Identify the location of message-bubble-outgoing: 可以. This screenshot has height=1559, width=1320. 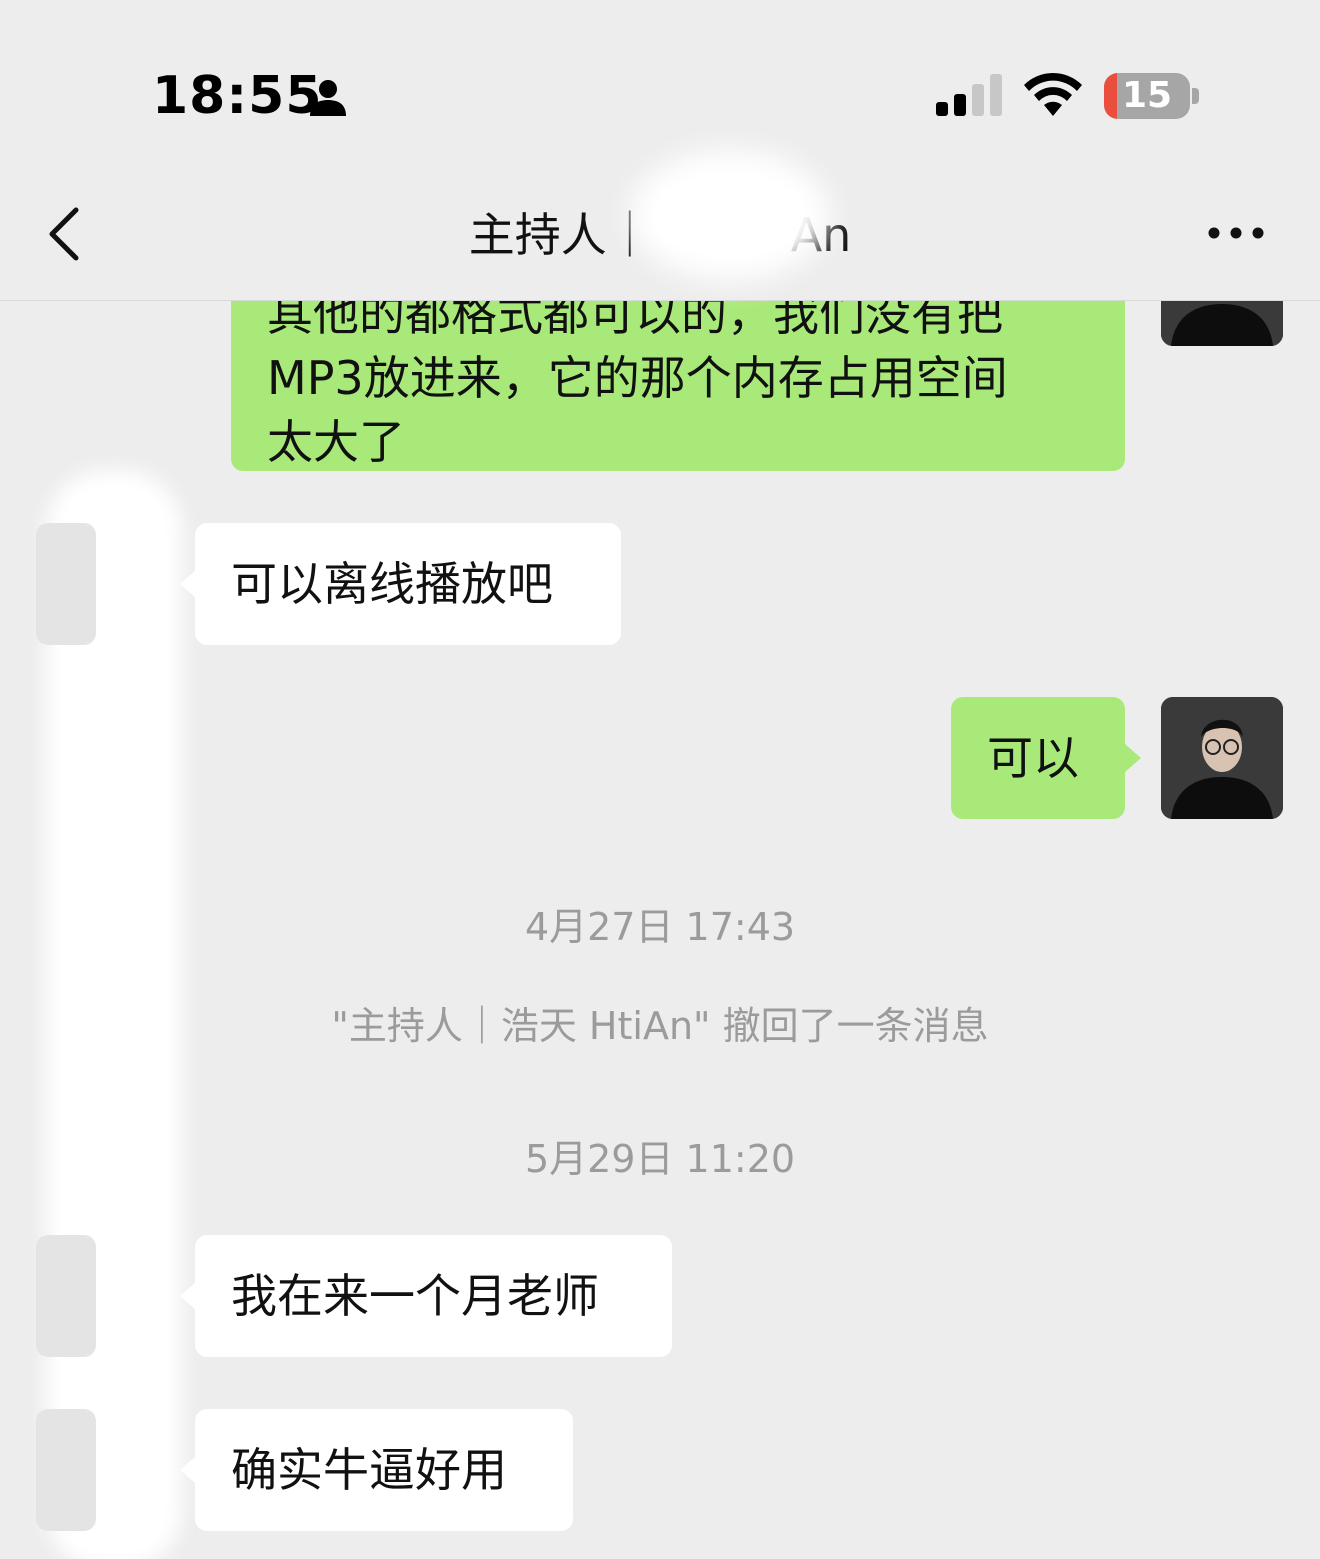
(1038, 758).